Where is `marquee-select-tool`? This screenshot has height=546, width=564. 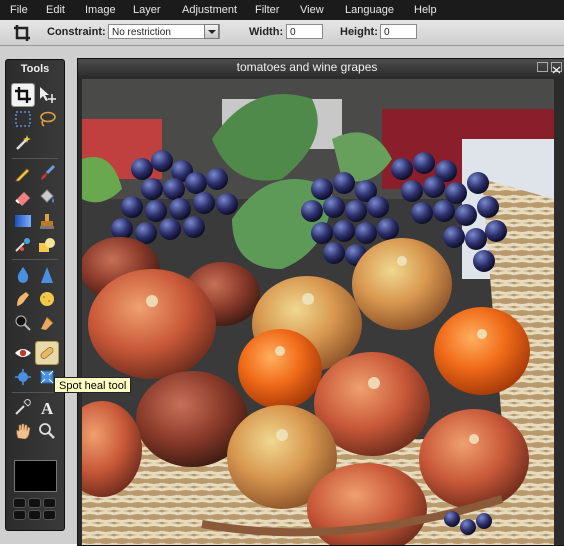 marquee-select-tool is located at coordinates (23, 119).